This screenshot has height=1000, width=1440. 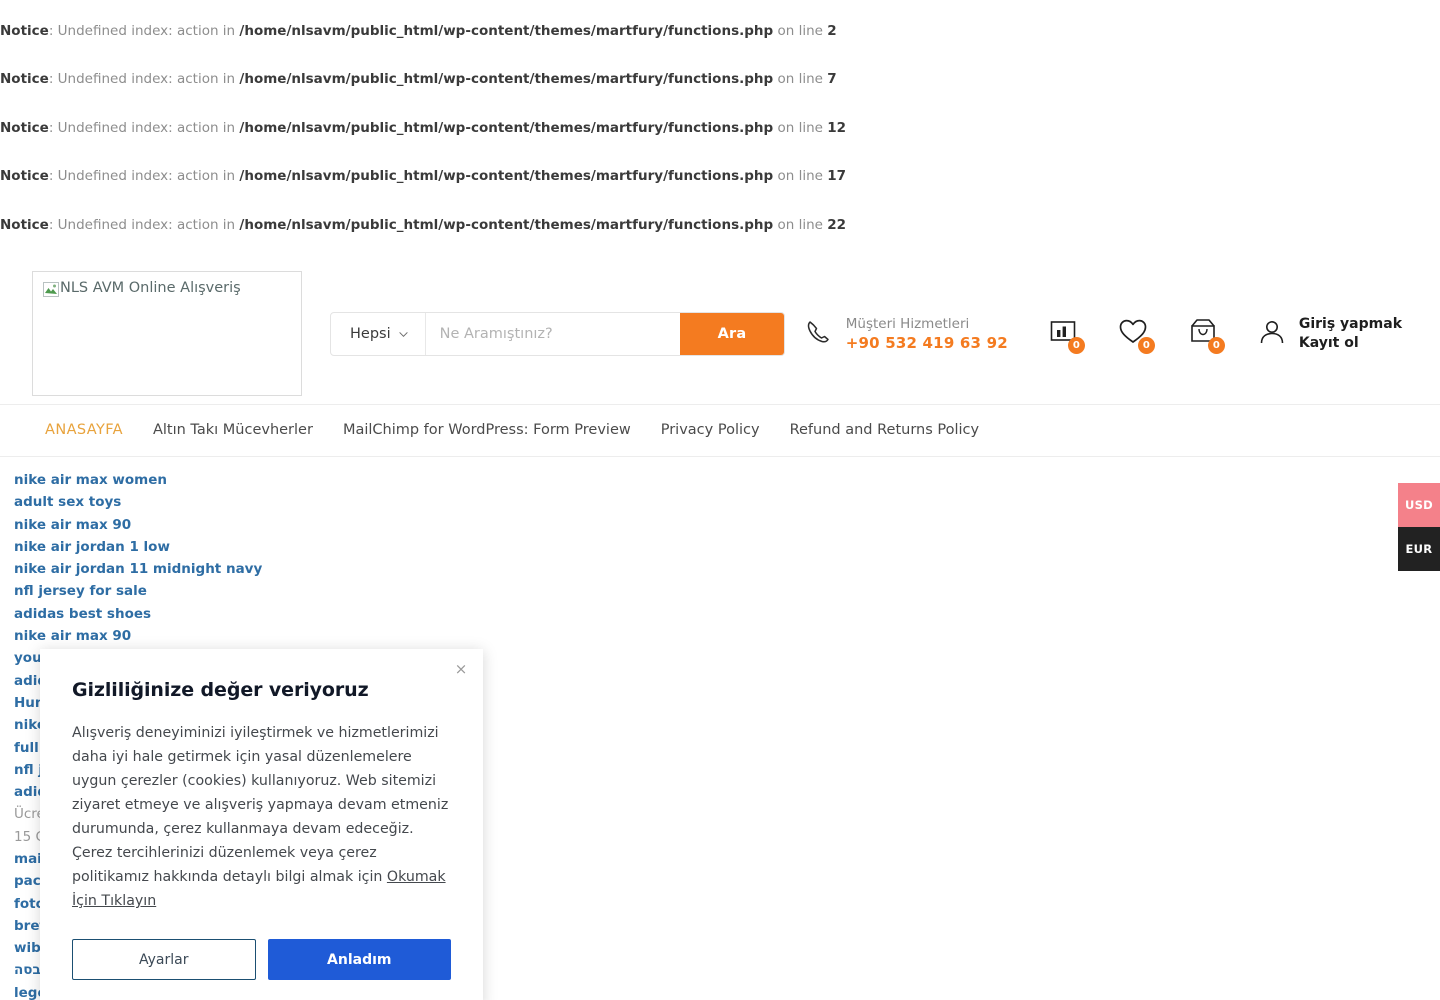 I want to click on list-item: adult sex toys, so click(x=727, y=502).